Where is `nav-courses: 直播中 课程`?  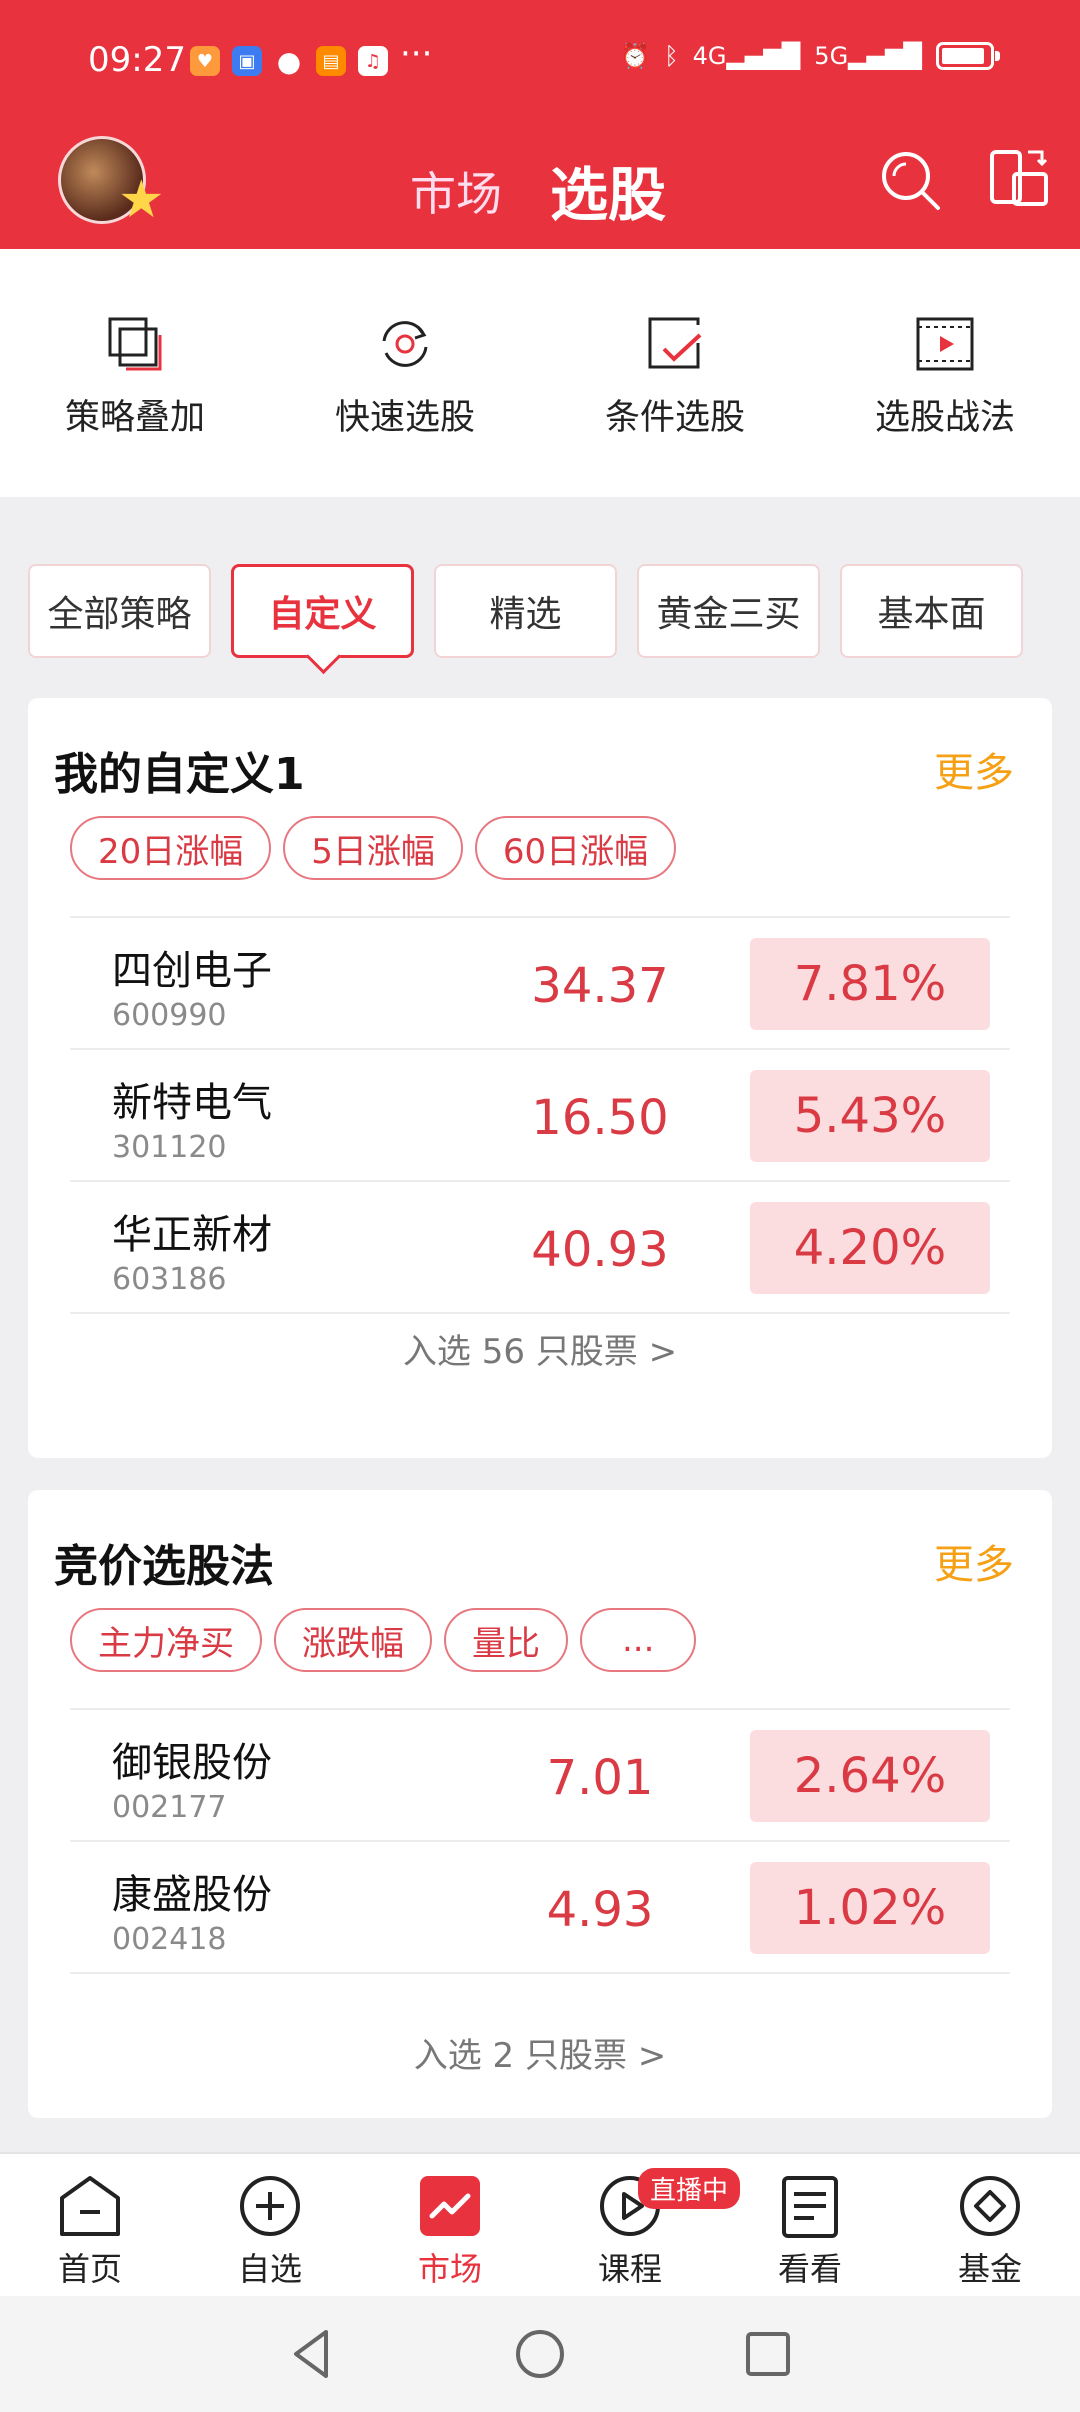
nav-courses: 直播中 课程 is located at coordinates (640, 2225).